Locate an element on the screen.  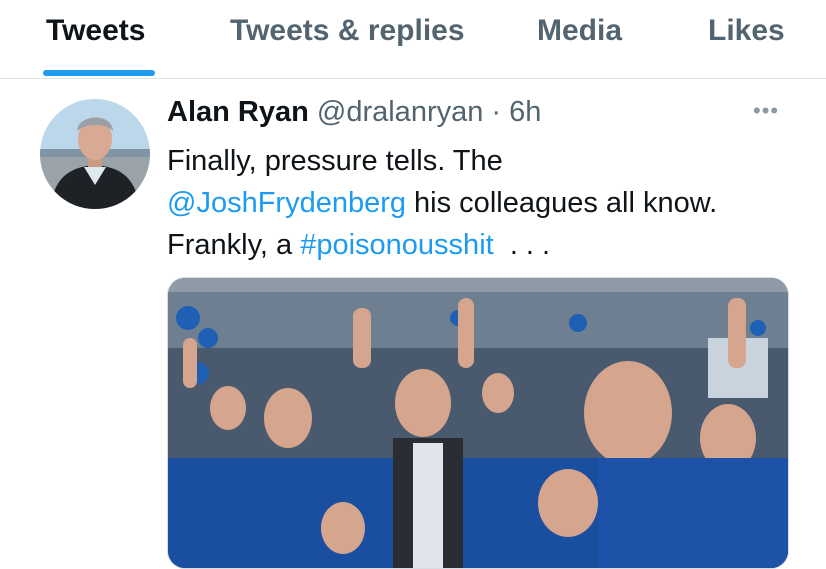
tweet-header: Alan Ryan @dralanryan · 6h is located at coordinates (354, 112).